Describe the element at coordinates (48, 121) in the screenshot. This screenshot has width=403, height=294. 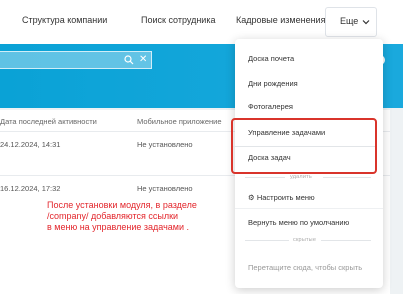
I see `column-header-last-activity: Дата последней активности` at that location.